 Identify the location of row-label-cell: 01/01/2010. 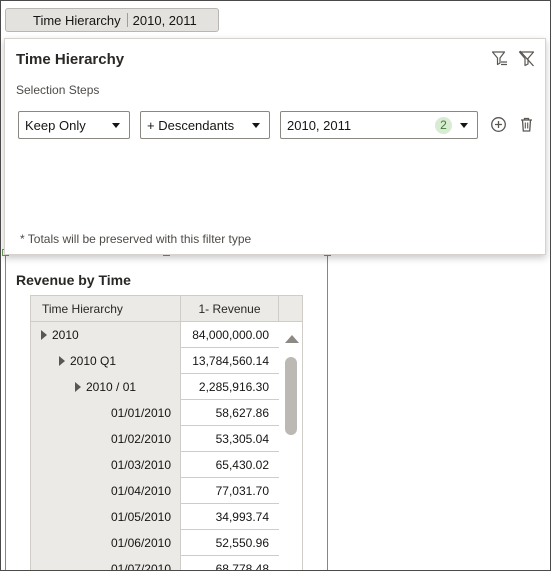
(106, 413).